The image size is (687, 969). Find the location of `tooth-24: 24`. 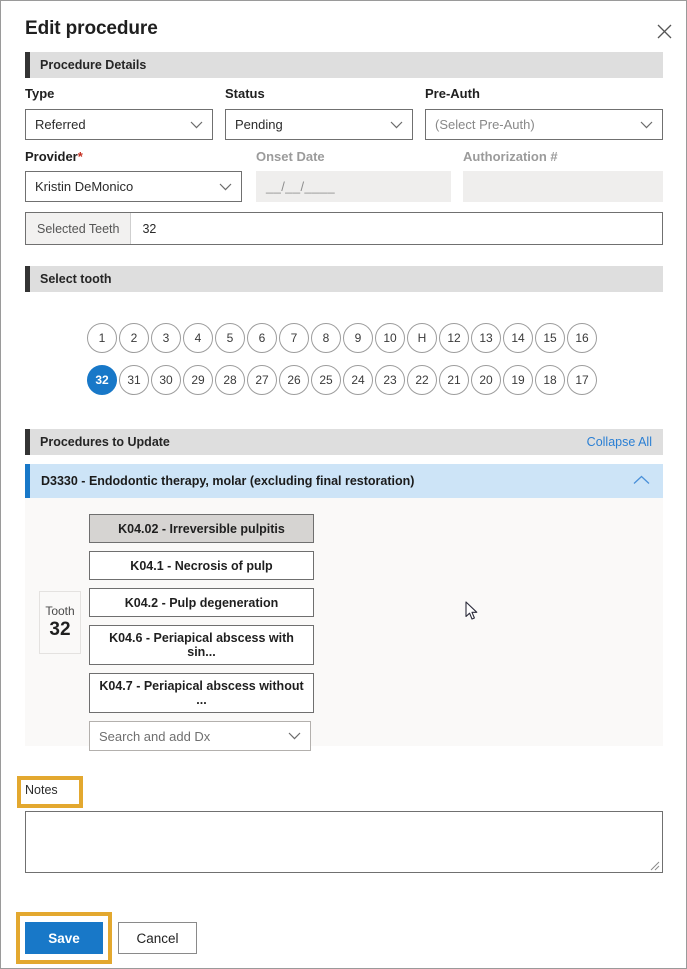

tooth-24: 24 is located at coordinates (358, 380).